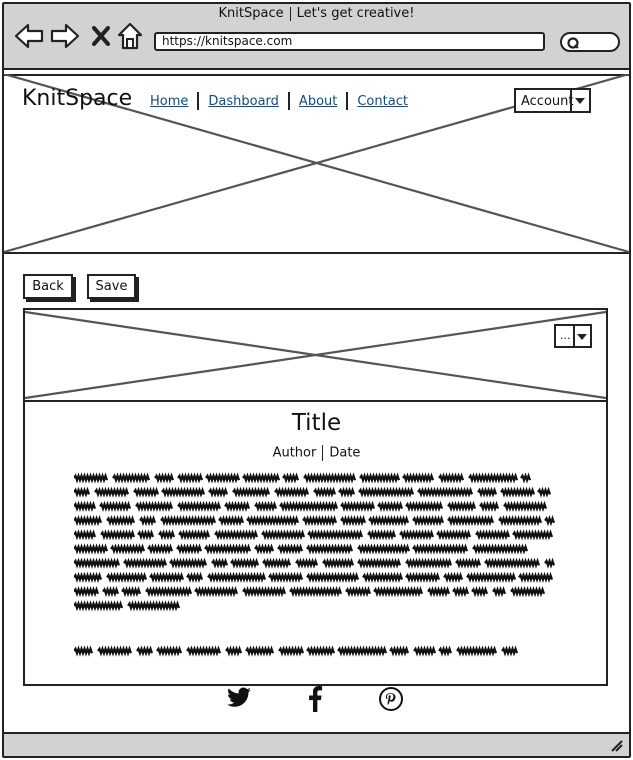 Image resolution: width=633 pixels, height=760 pixels. What do you see at coordinates (617, 746) in the screenshot?
I see `resize-grip-icon` at bounding box center [617, 746].